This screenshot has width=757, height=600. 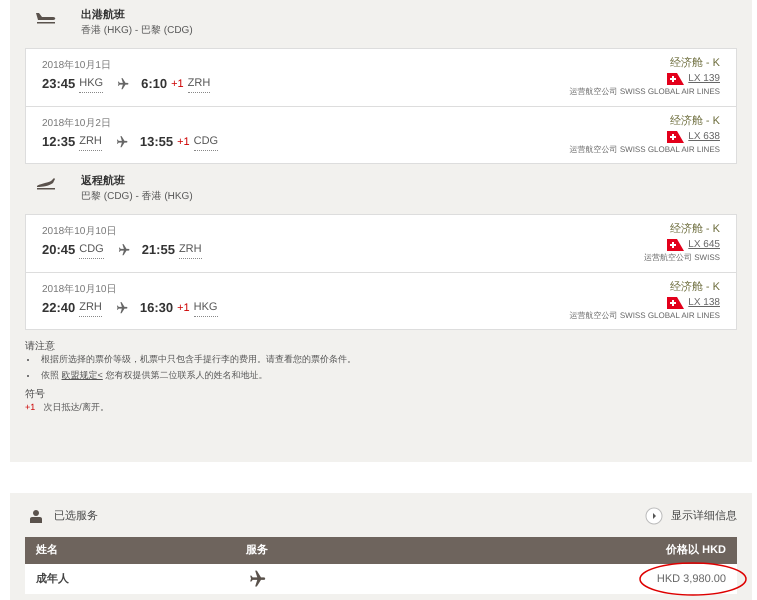 What do you see at coordinates (137, 31) in the screenshot?
I see `journey-route: 香港 (HKG) - 巴黎 (CDG)` at bounding box center [137, 31].